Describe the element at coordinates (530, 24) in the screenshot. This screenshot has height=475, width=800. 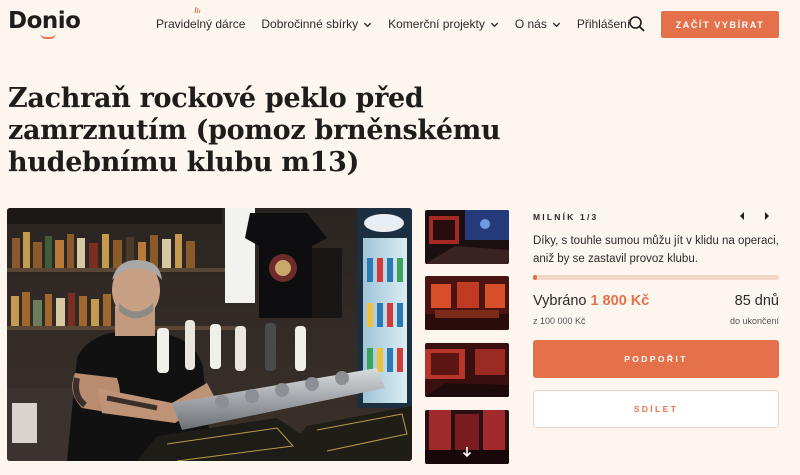
I see `nav-label: O nás` at that location.